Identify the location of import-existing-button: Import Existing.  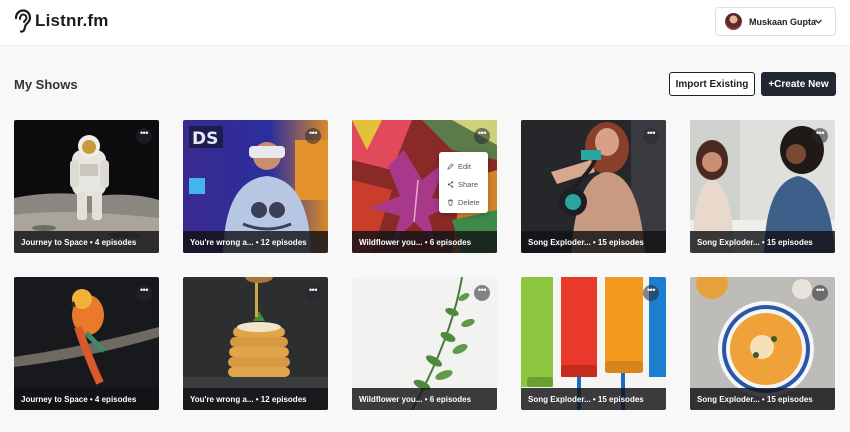
(712, 84).